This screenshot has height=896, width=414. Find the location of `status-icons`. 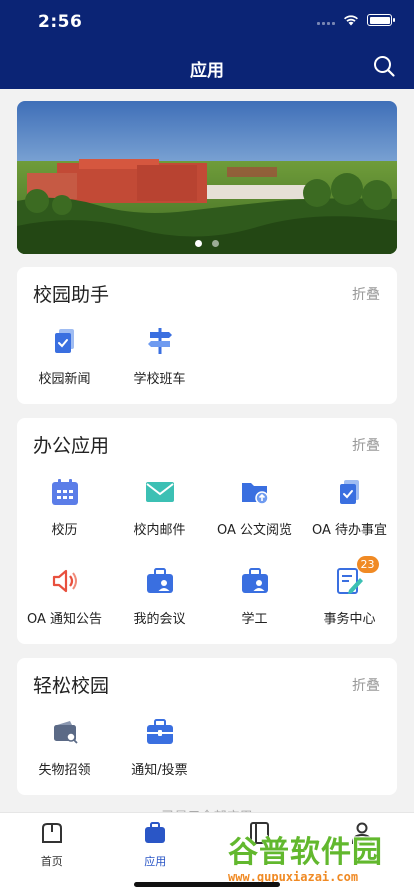

status-icons is located at coordinates (356, 20).